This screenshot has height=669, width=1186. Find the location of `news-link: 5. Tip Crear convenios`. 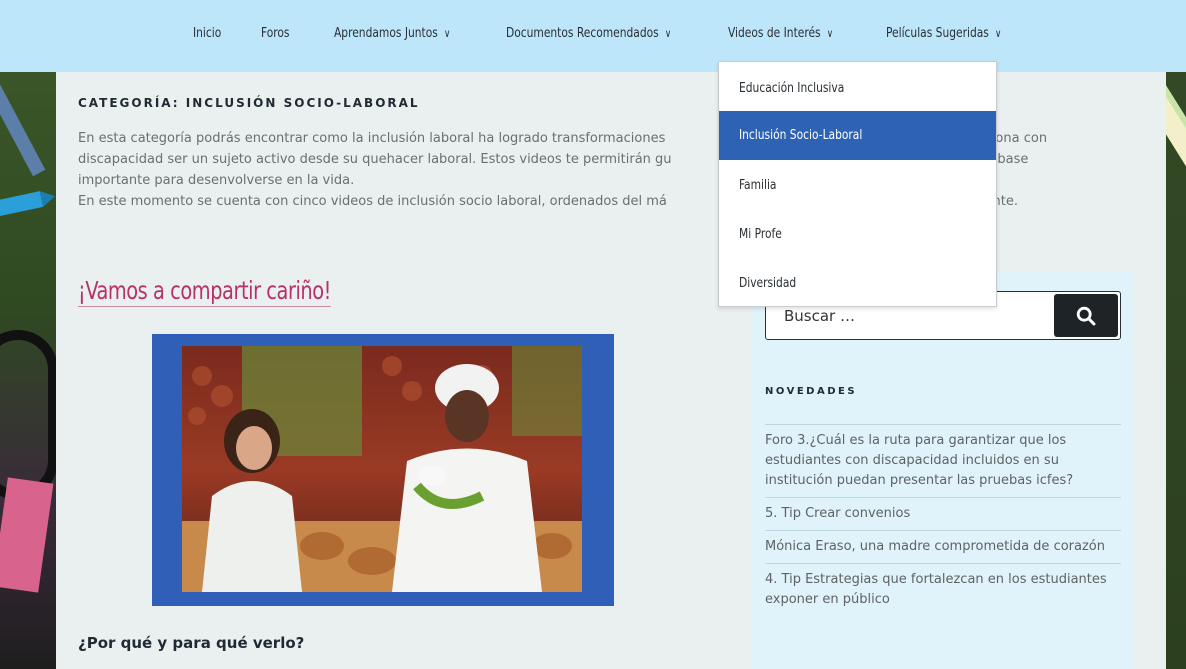

news-link: 5. Tip Crear convenios is located at coordinates (837, 513).